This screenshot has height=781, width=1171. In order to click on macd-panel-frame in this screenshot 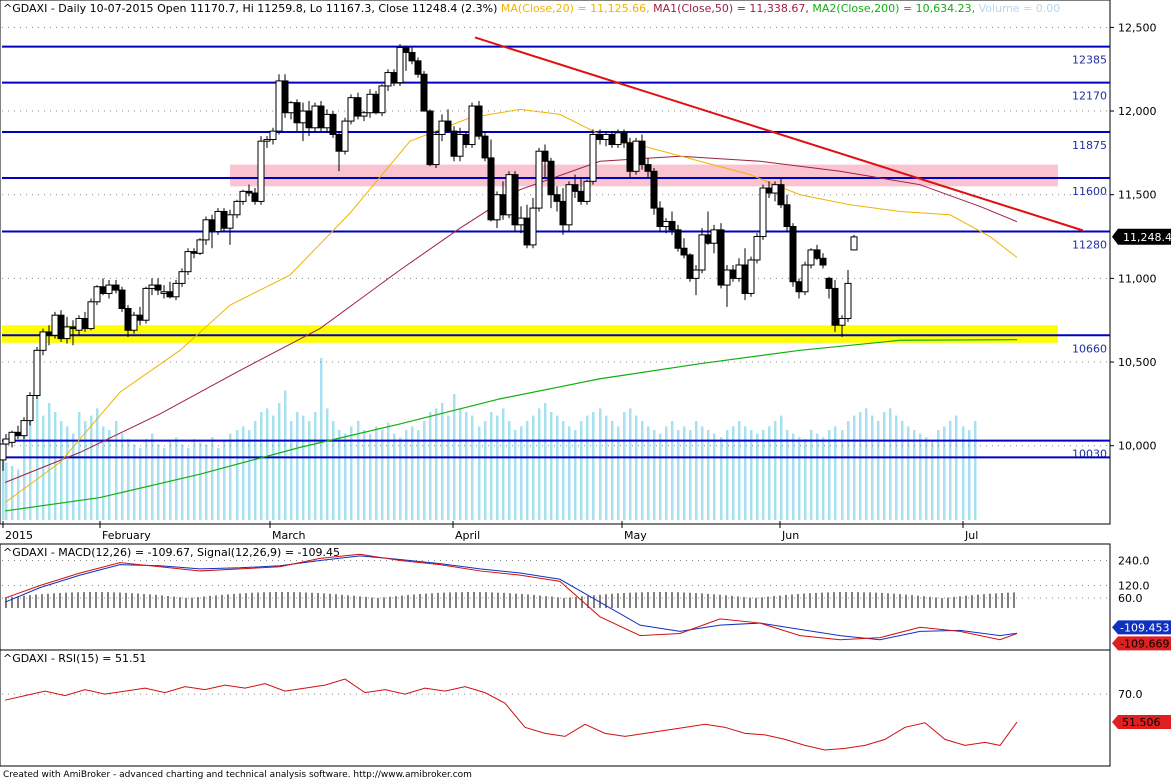, I will do `click(555, 597)`.